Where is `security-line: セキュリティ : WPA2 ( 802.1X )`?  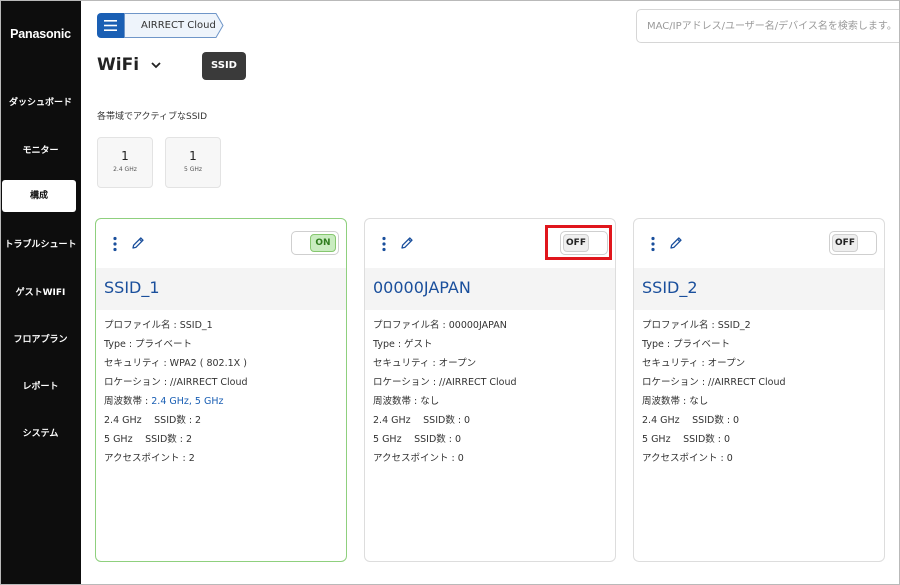
security-line: セキュリティ : WPA2 ( 802.1X ) is located at coordinates (175, 363).